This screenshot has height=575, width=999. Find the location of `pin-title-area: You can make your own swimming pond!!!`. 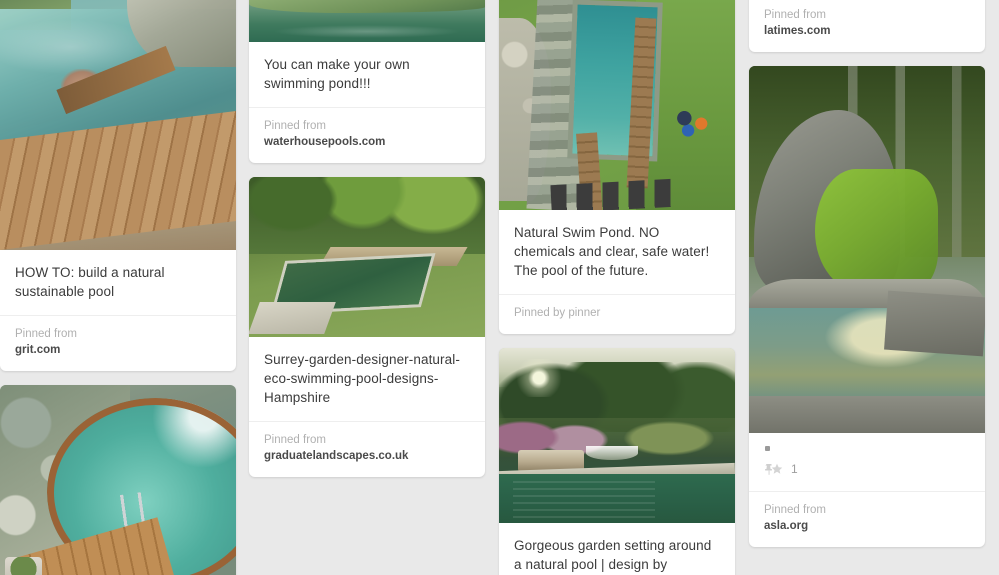

pin-title-area: You can make your own swimming pond!!! is located at coordinates (367, 74).